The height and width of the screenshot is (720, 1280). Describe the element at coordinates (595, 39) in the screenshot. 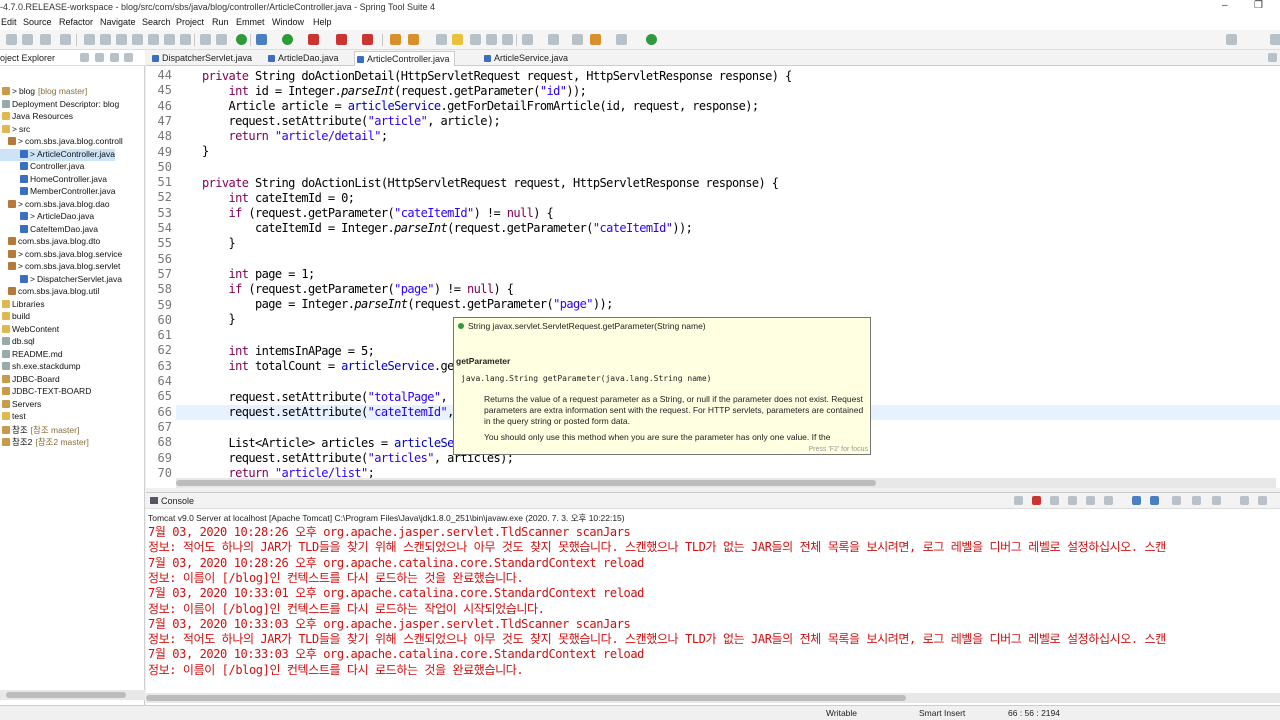

I see `back-icon` at that location.